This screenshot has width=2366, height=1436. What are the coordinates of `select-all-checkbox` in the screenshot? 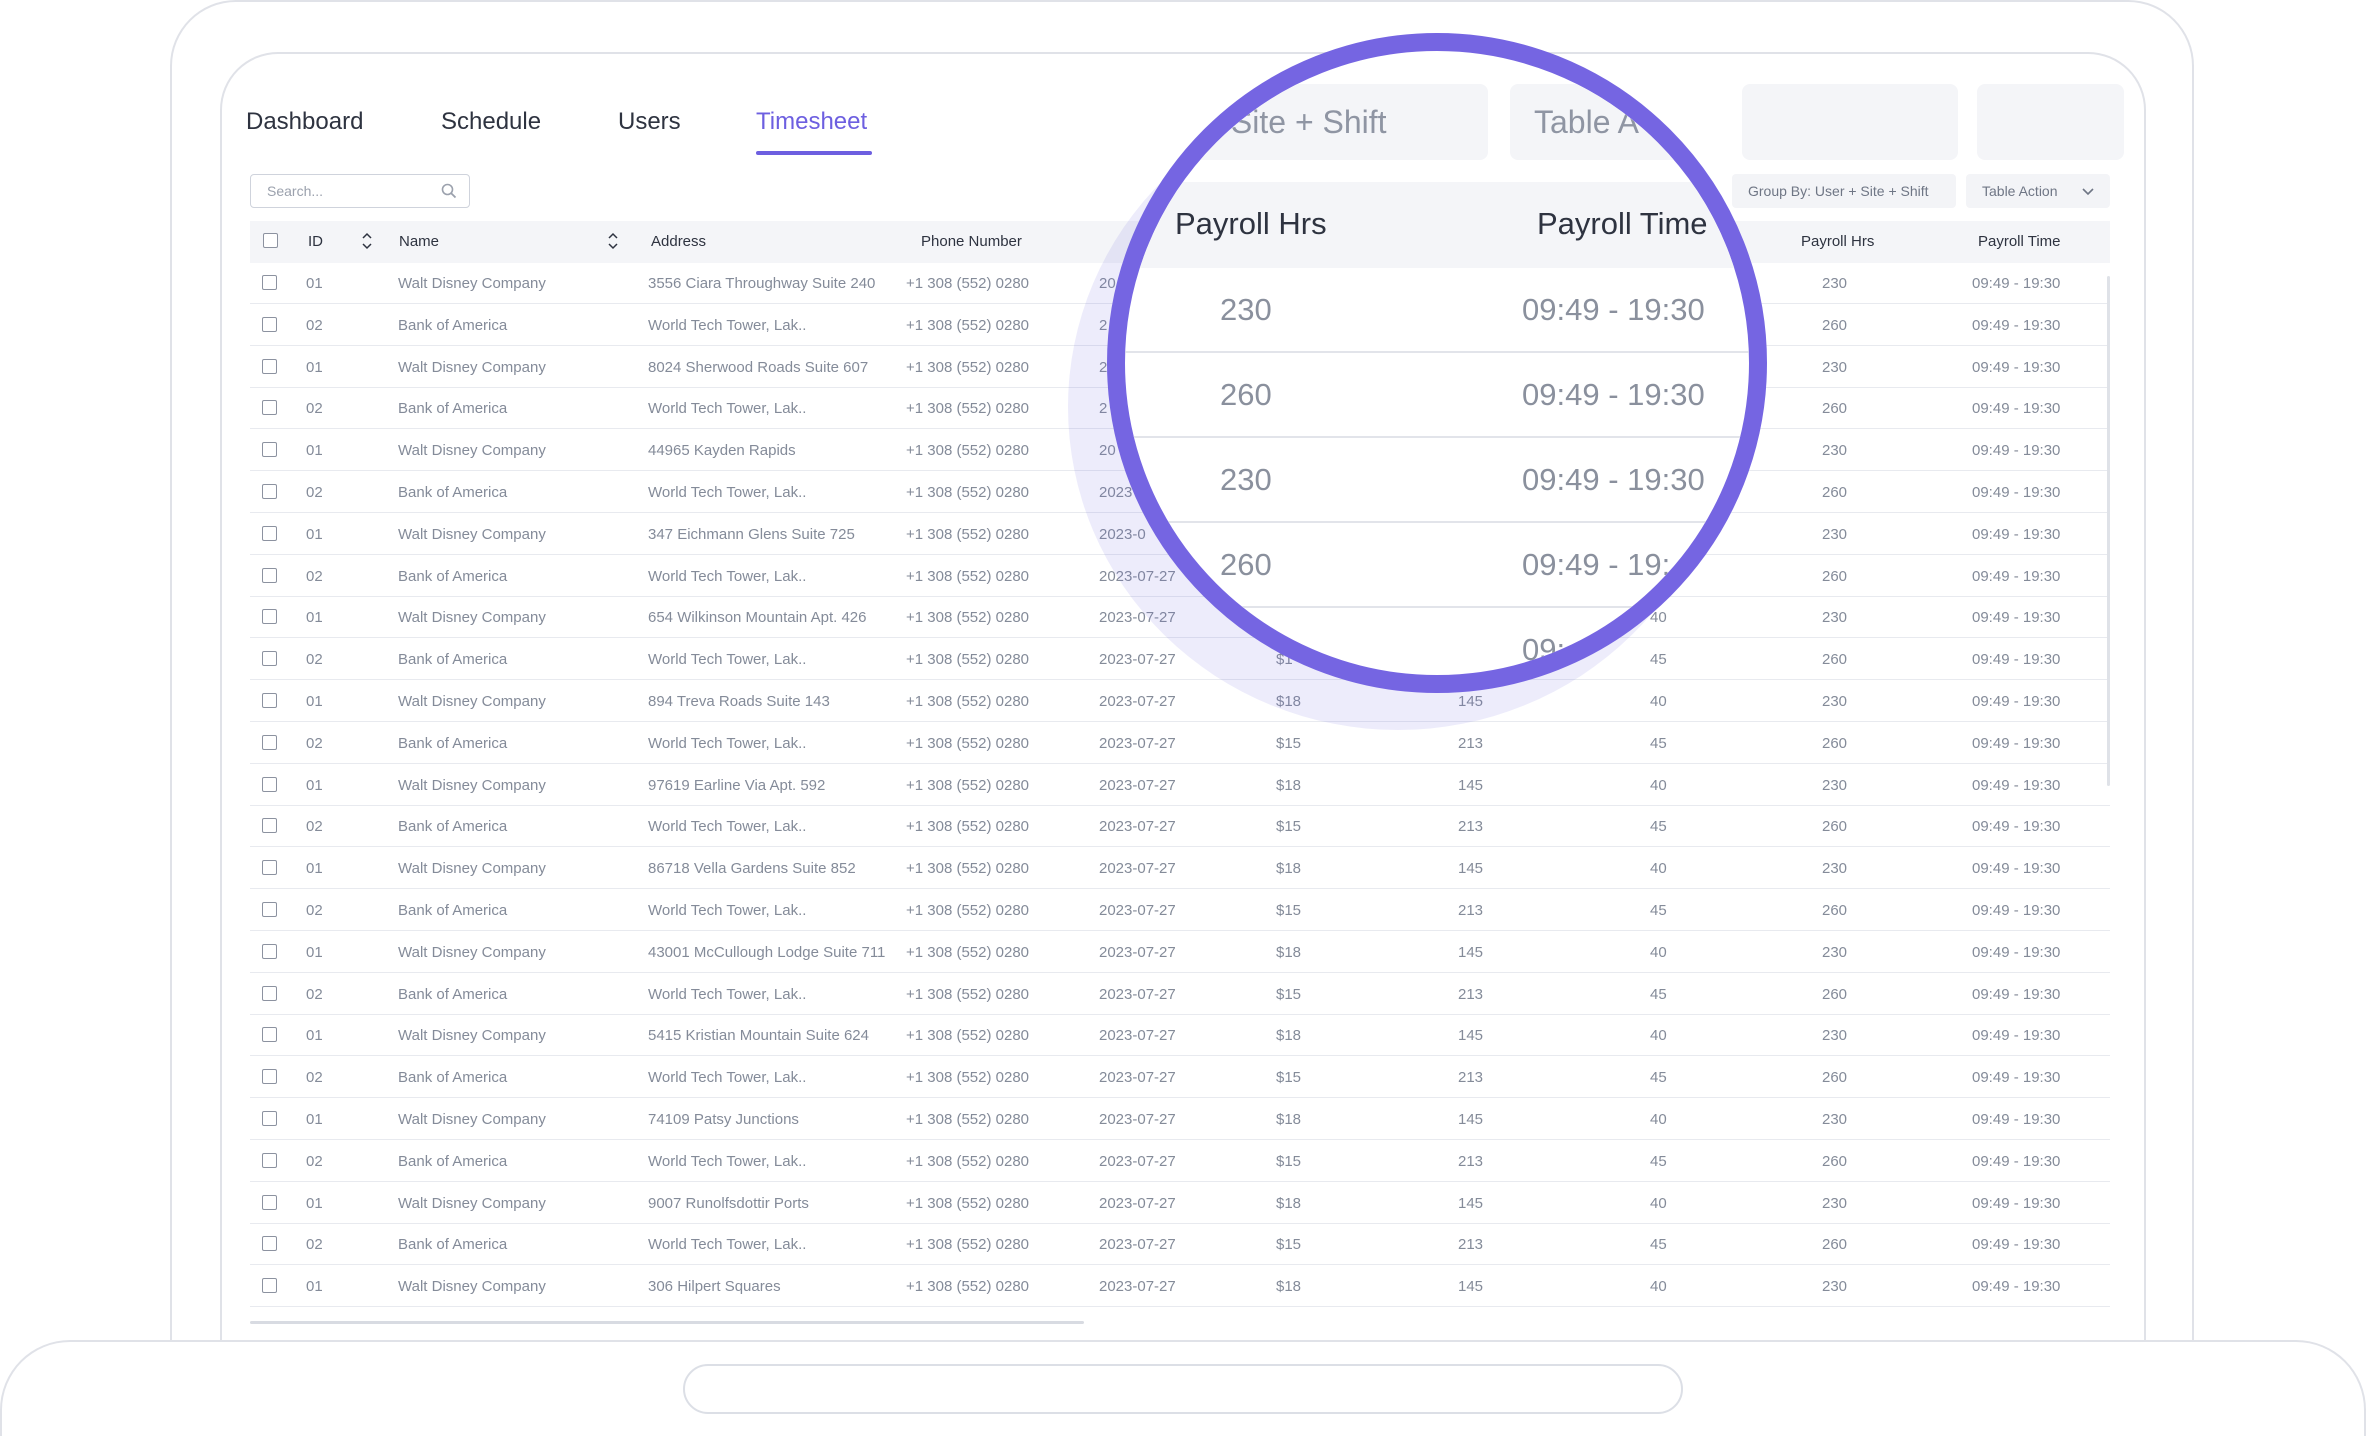 It's located at (270, 240).